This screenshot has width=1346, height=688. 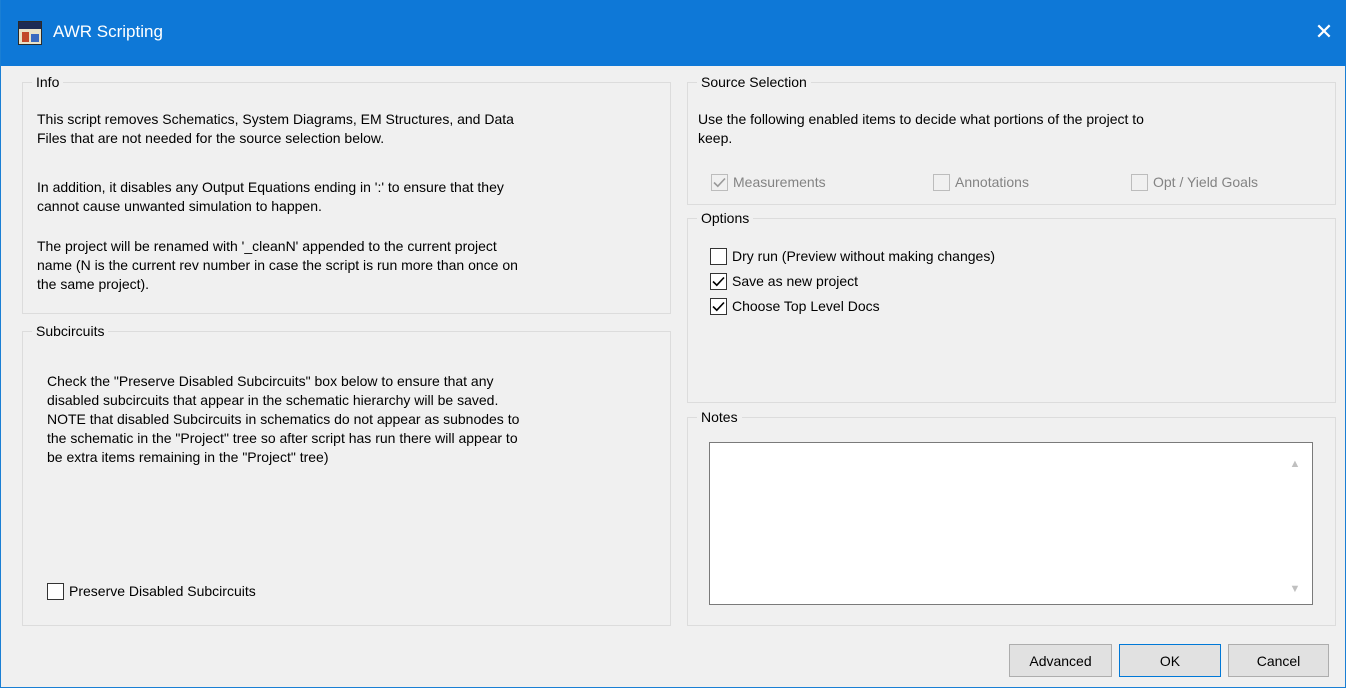 I want to click on annotations-label: Annotations, so click(x=992, y=182).